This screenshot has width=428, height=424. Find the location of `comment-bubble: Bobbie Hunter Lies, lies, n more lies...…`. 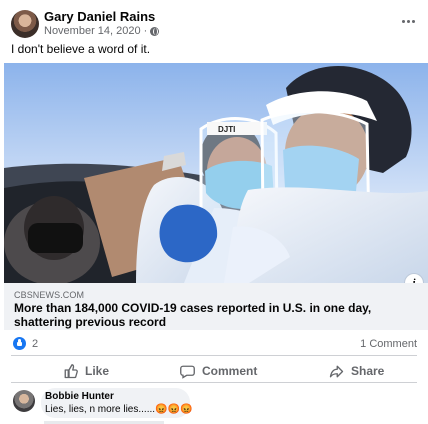

comment-bubble: Bobbie Hunter Lies, lies, n more lies...… is located at coordinates (117, 403).